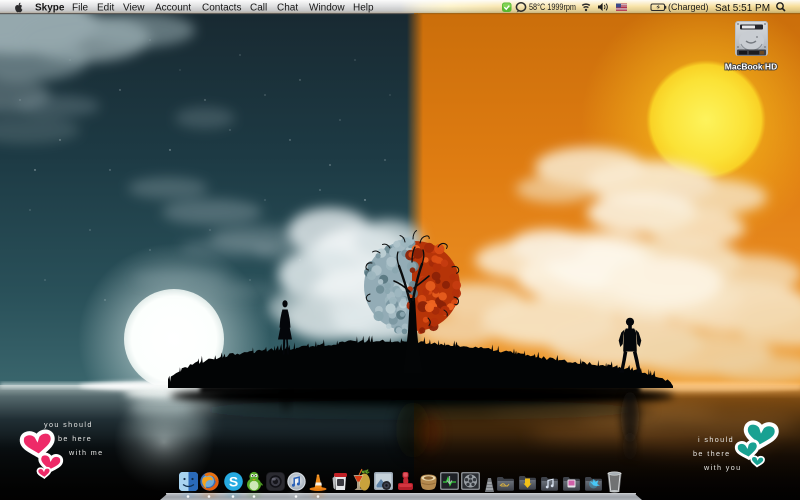 This screenshot has height=500, width=800. I want to click on svg-text: with me, so click(86, 452).